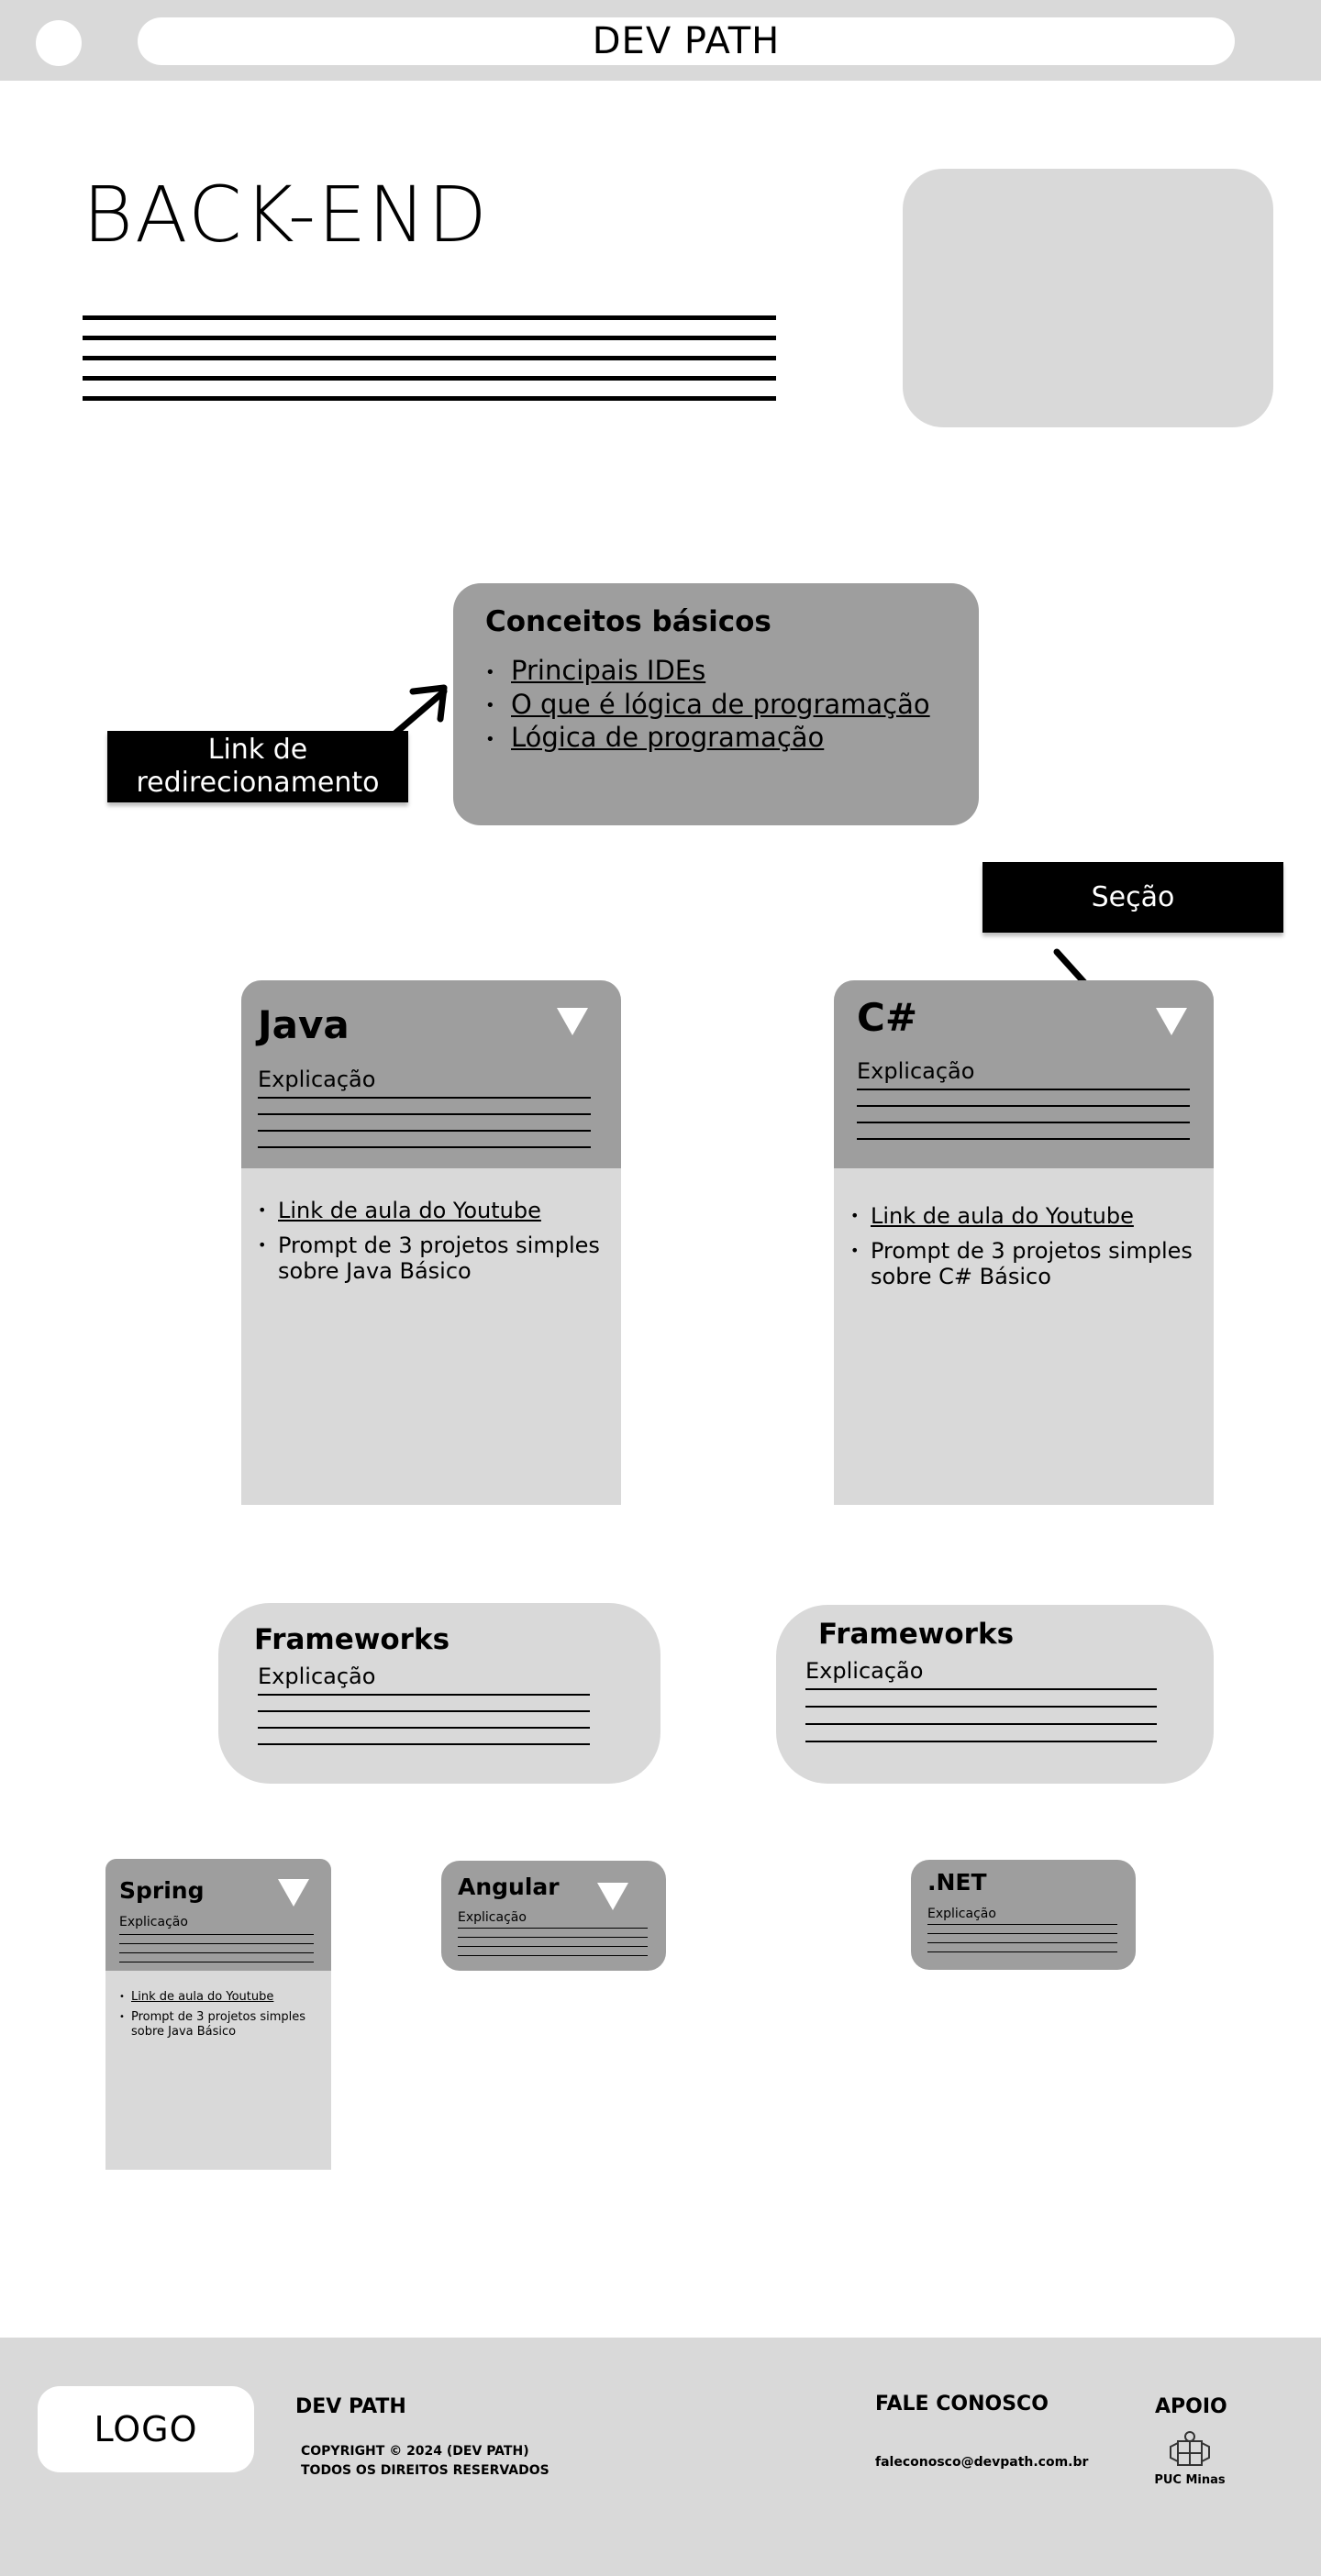 The height and width of the screenshot is (2576, 1321). Describe the element at coordinates (1024, 1074) in the screenshot. I see `language-card-header: C# Explicação` at that location.